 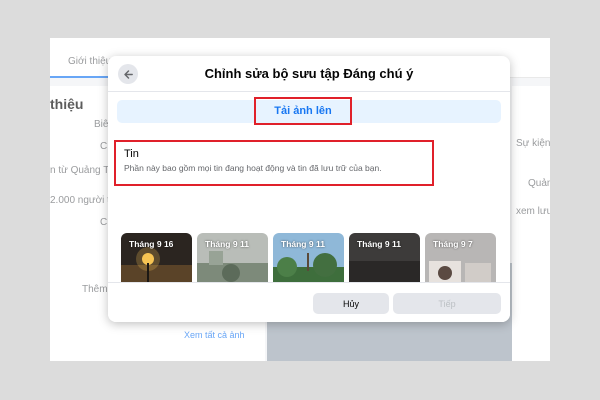 I want to click on dialog-title: Chỉnh sửa bộ sưu tập Đáng chú ý, so click(x=309, y=73).